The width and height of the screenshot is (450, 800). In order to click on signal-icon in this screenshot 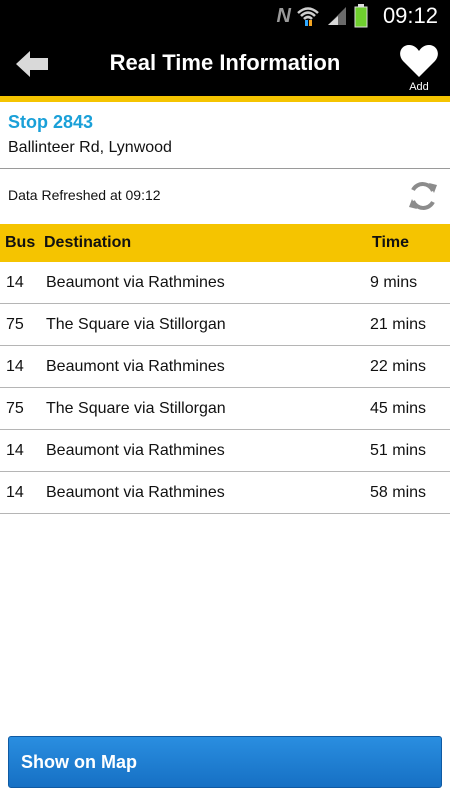, I will do `click(337, 16)`.